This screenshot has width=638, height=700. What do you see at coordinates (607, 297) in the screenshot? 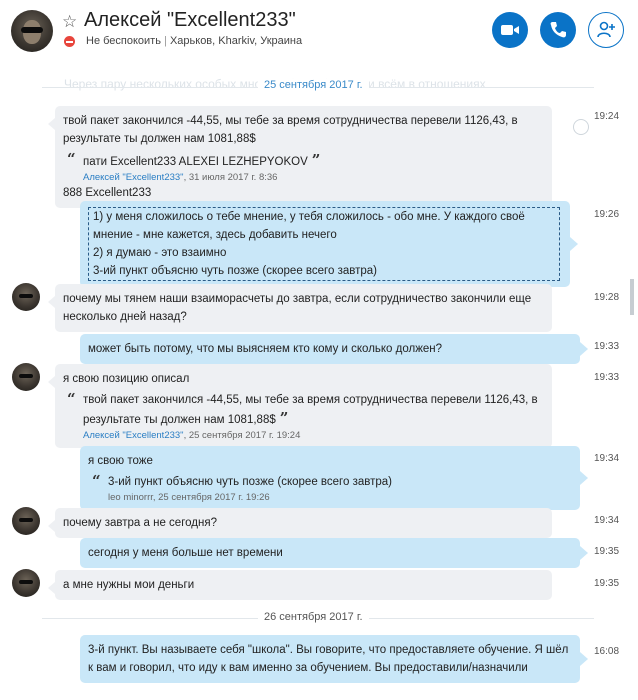
I see `message-time: 19:28` at bounding box center [607, 297].